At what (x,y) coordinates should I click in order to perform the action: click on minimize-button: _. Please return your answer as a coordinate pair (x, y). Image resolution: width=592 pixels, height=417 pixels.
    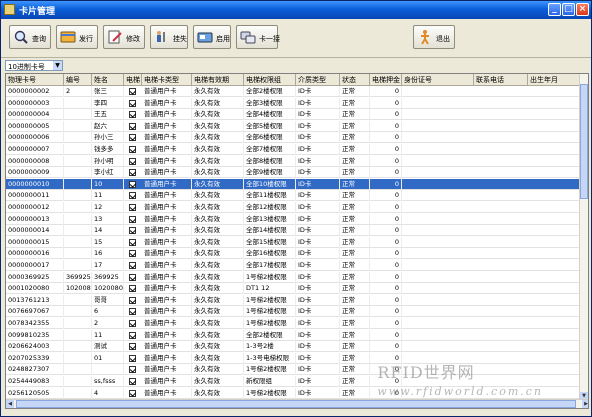
    Looking at the image, I should click on (554, 9).